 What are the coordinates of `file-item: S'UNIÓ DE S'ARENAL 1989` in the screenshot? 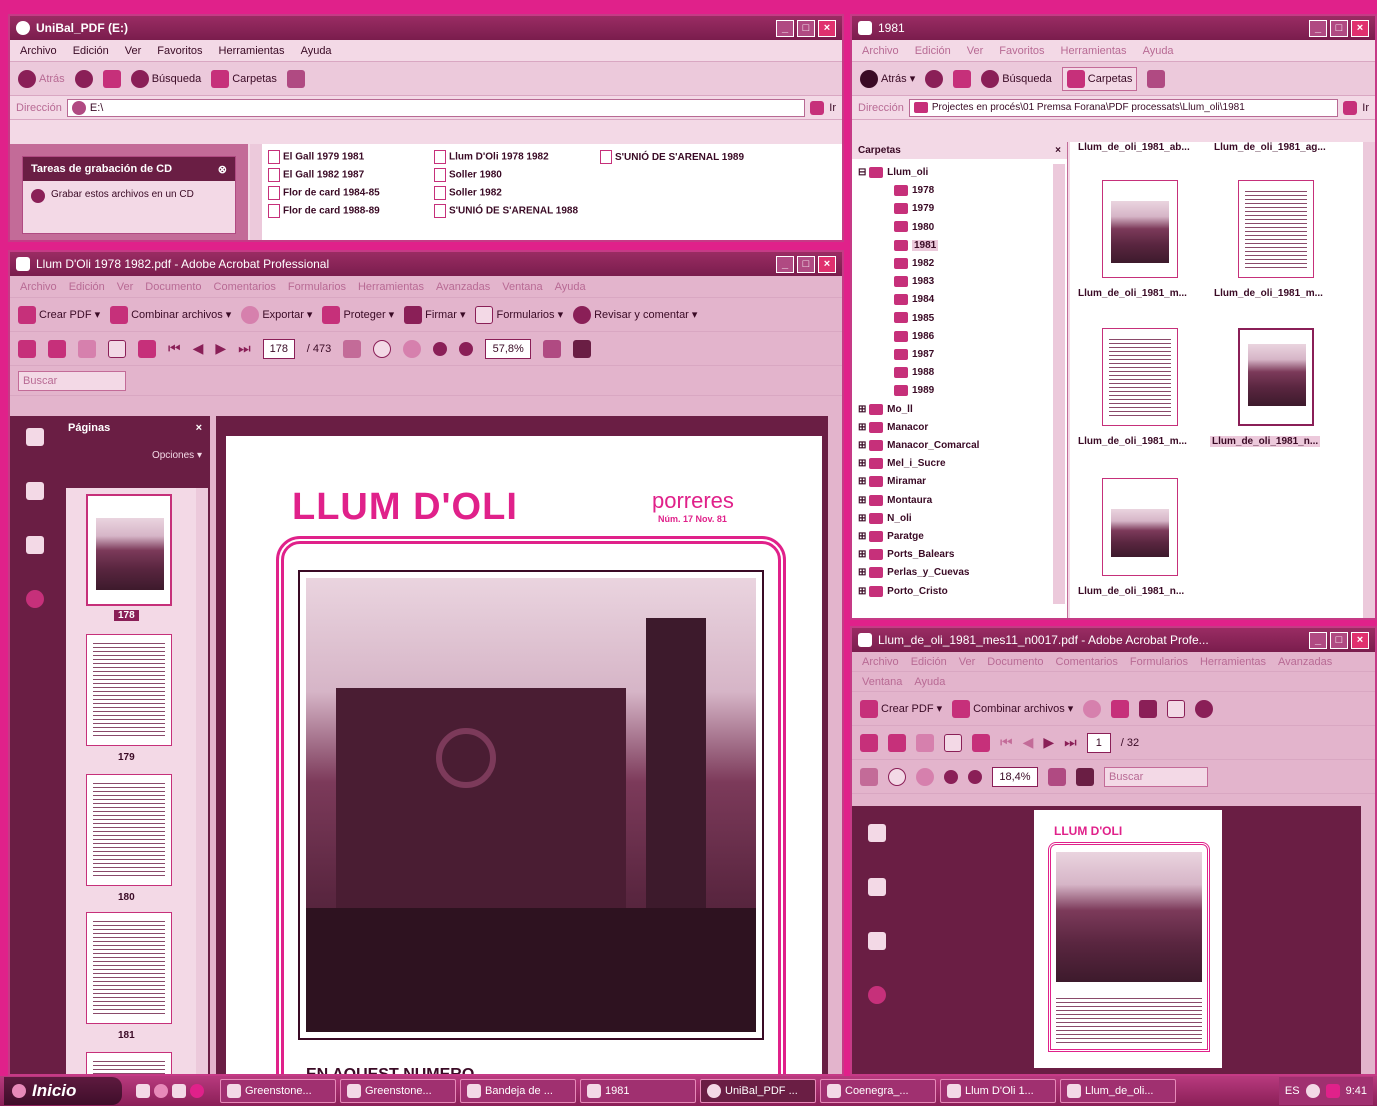 It's located at (672, 157).